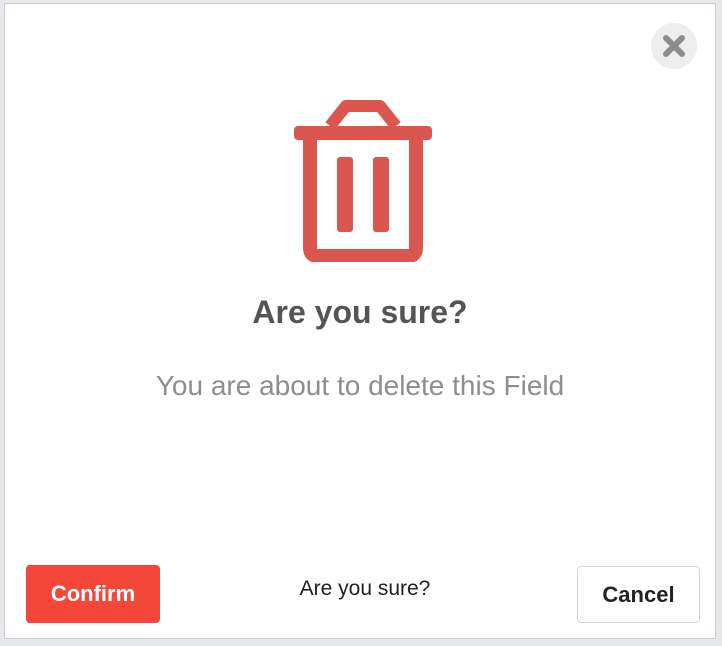 The width and height of the screenshot is (722, 646). I want to click on close-icon, so click(674, 46).